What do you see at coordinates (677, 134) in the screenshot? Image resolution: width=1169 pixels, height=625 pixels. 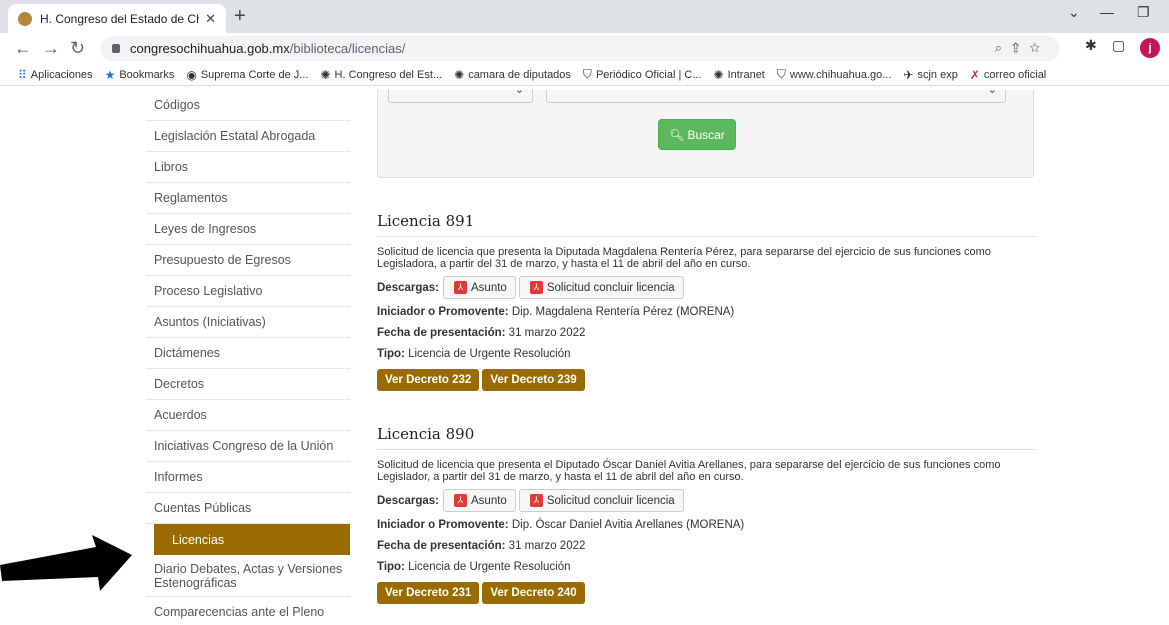 I see `search-icon: 🔍︎` at bounding box center [677, 134].